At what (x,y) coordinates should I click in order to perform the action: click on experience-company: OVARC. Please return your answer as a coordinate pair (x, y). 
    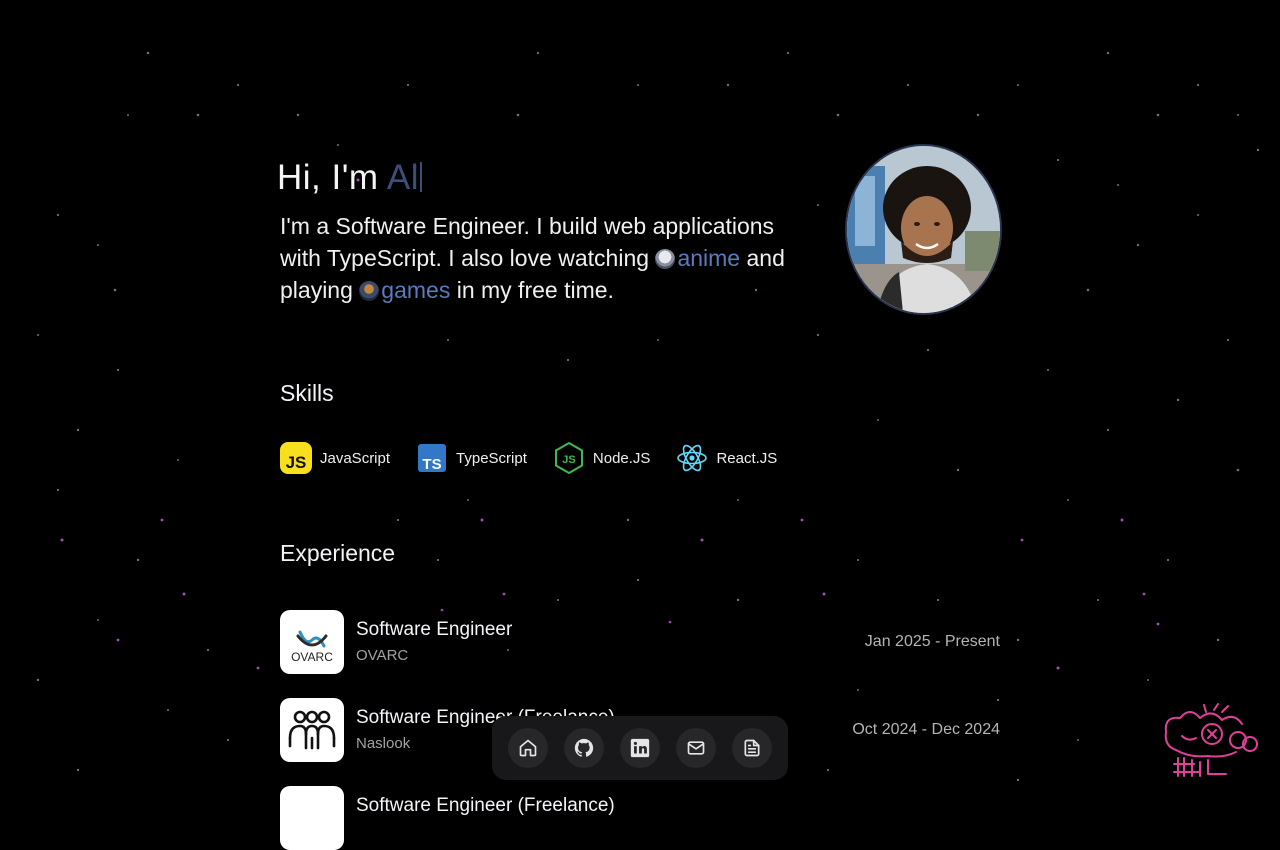
    Looking at the image, I should click on (382, 655).